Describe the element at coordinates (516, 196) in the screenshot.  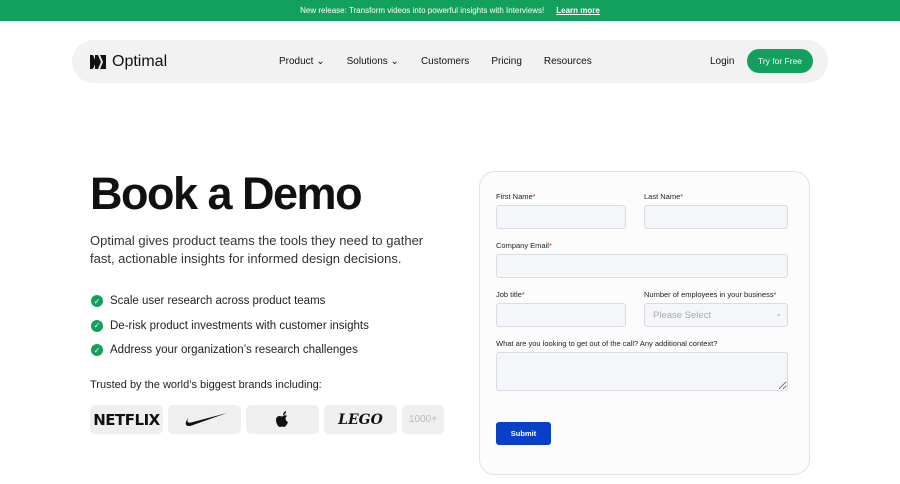
I see `first-name-label: First Name*` at that location.